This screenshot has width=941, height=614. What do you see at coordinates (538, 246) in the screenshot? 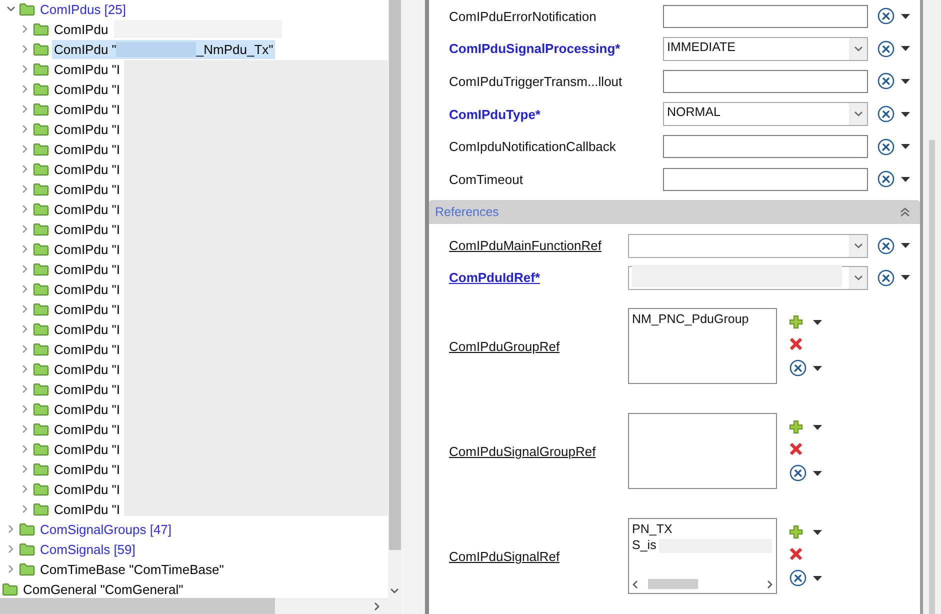
I see `reference-link: ComIPduMainFunctionRef` at bounding box center [538, 246].